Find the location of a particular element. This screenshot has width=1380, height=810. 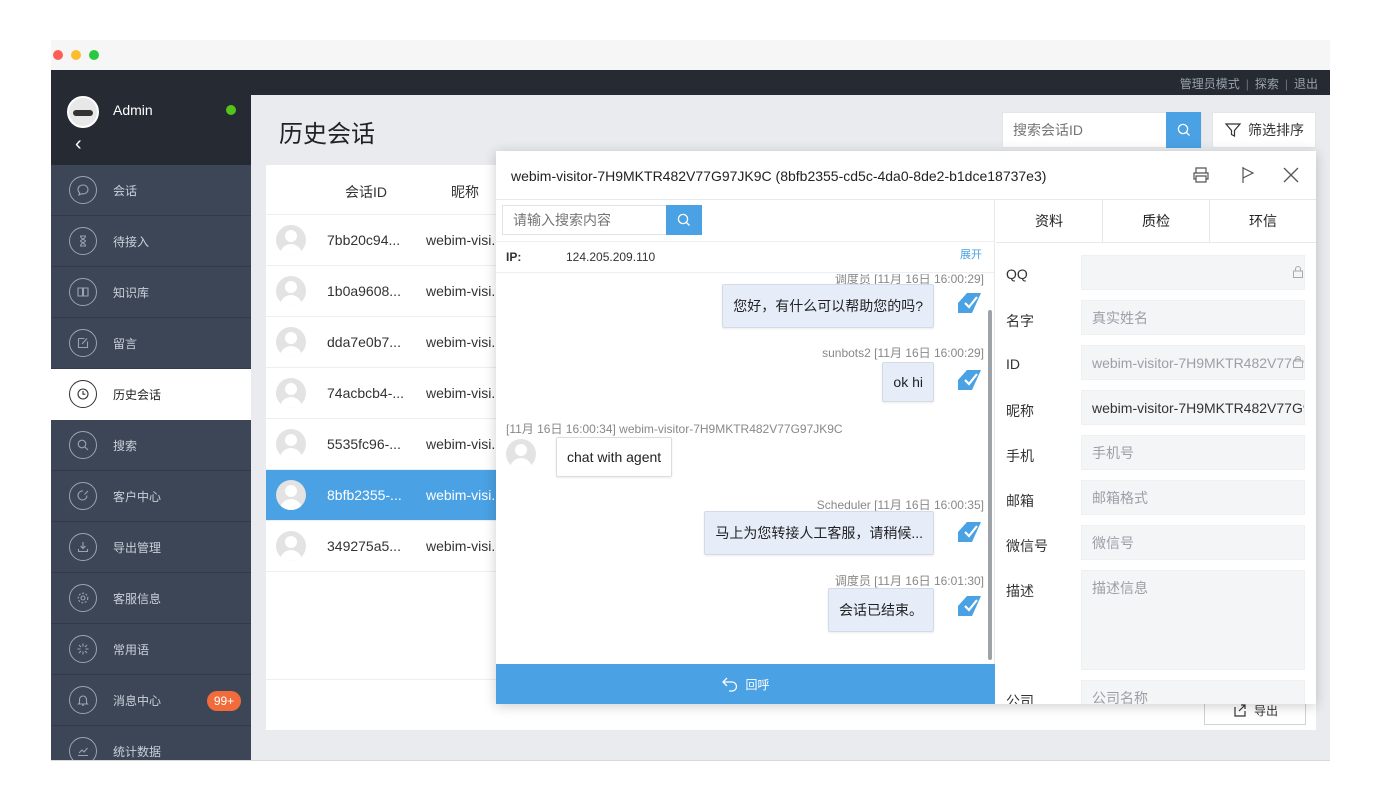

close-window-button is located at coordinates (58, 55).